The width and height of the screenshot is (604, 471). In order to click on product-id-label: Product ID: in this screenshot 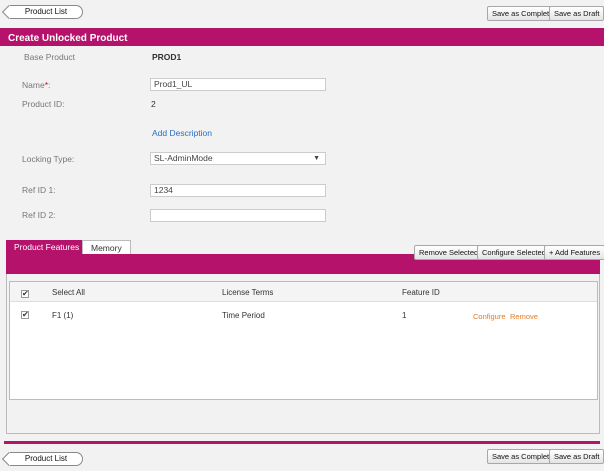, I will do `click(43, 104)`.